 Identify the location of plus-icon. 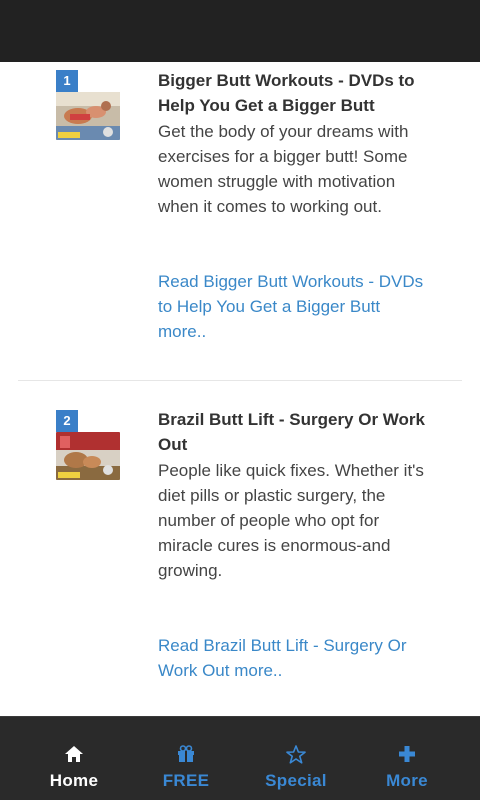
(407, 754).